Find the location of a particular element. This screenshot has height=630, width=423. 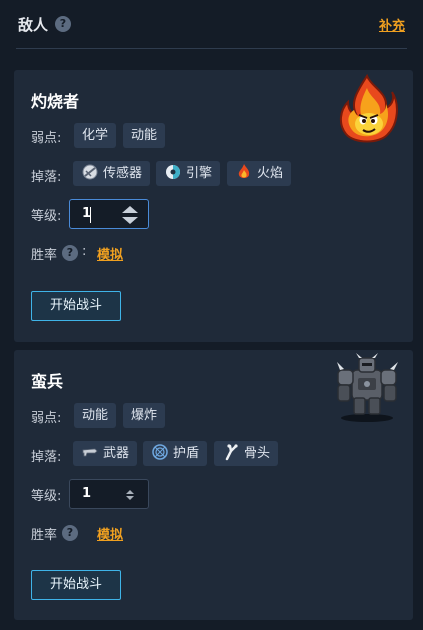

text-cursor is located at coordinates (90, 215).